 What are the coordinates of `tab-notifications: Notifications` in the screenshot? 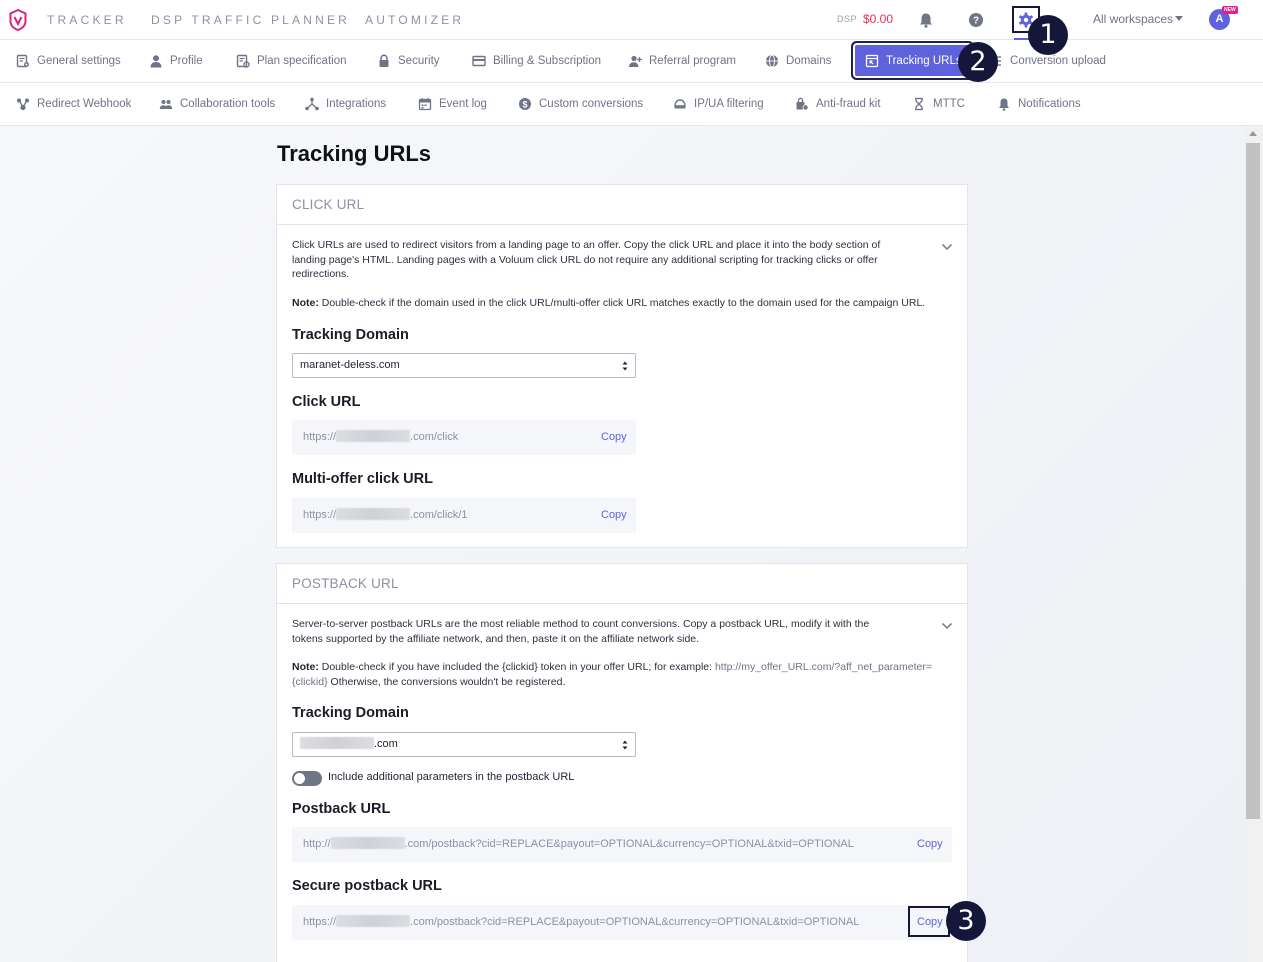 It's located at (1039, 104).